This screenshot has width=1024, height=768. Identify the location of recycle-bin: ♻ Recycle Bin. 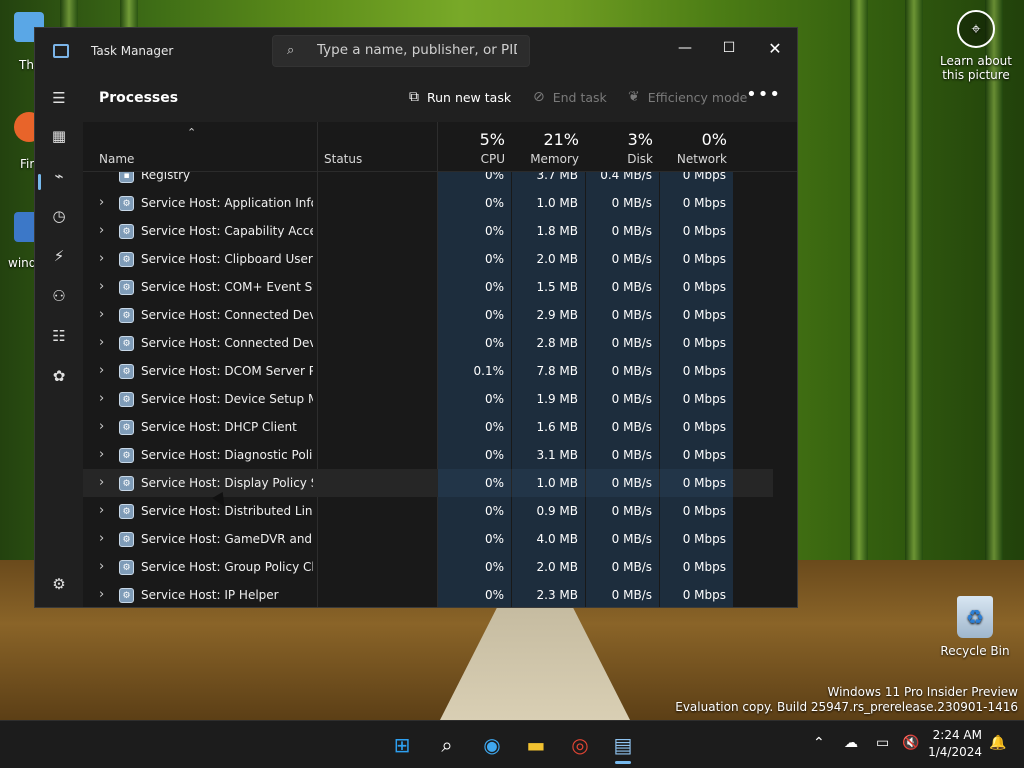
(975, 627).